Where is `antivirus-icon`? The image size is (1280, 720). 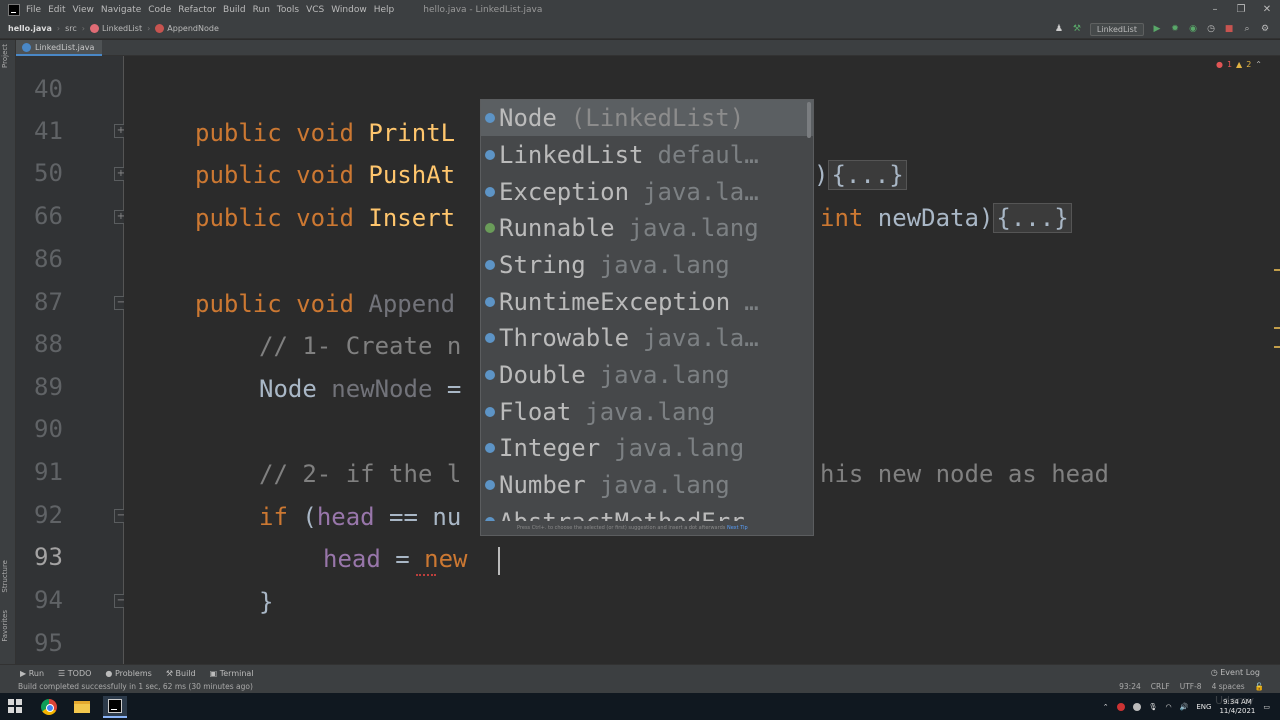 antivirus-icon is located at coordinates (1120, 706).